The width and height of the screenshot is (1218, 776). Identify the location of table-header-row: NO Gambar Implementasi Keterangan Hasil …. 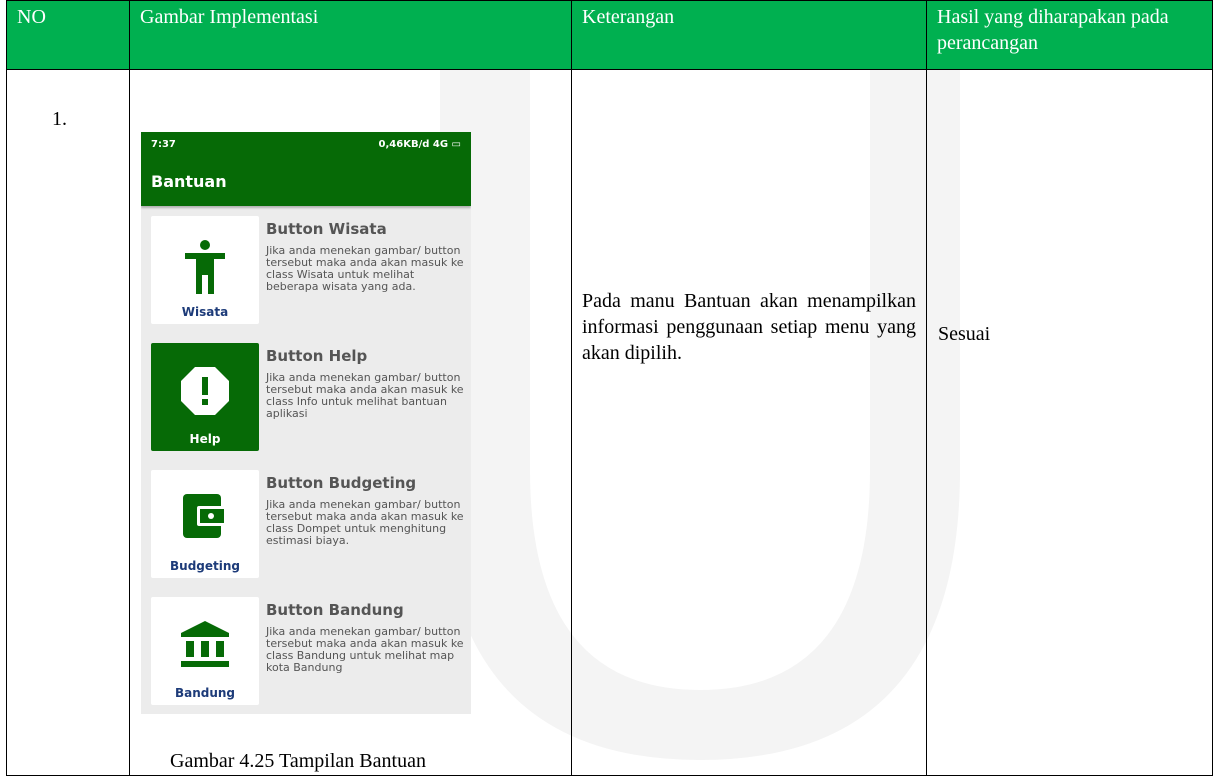
(609, 35).